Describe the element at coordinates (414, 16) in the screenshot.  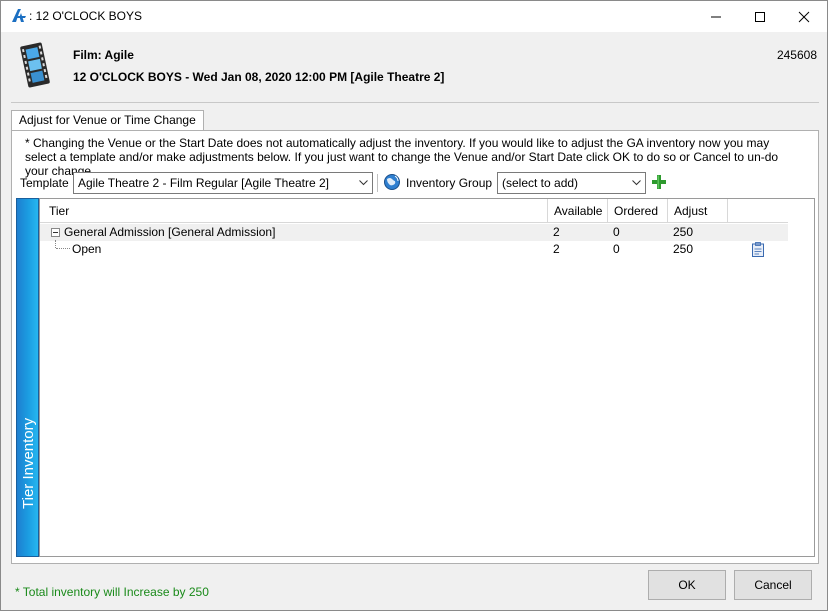
I see `title-bar: : 12 O'CLOCK BOYS` at that location.